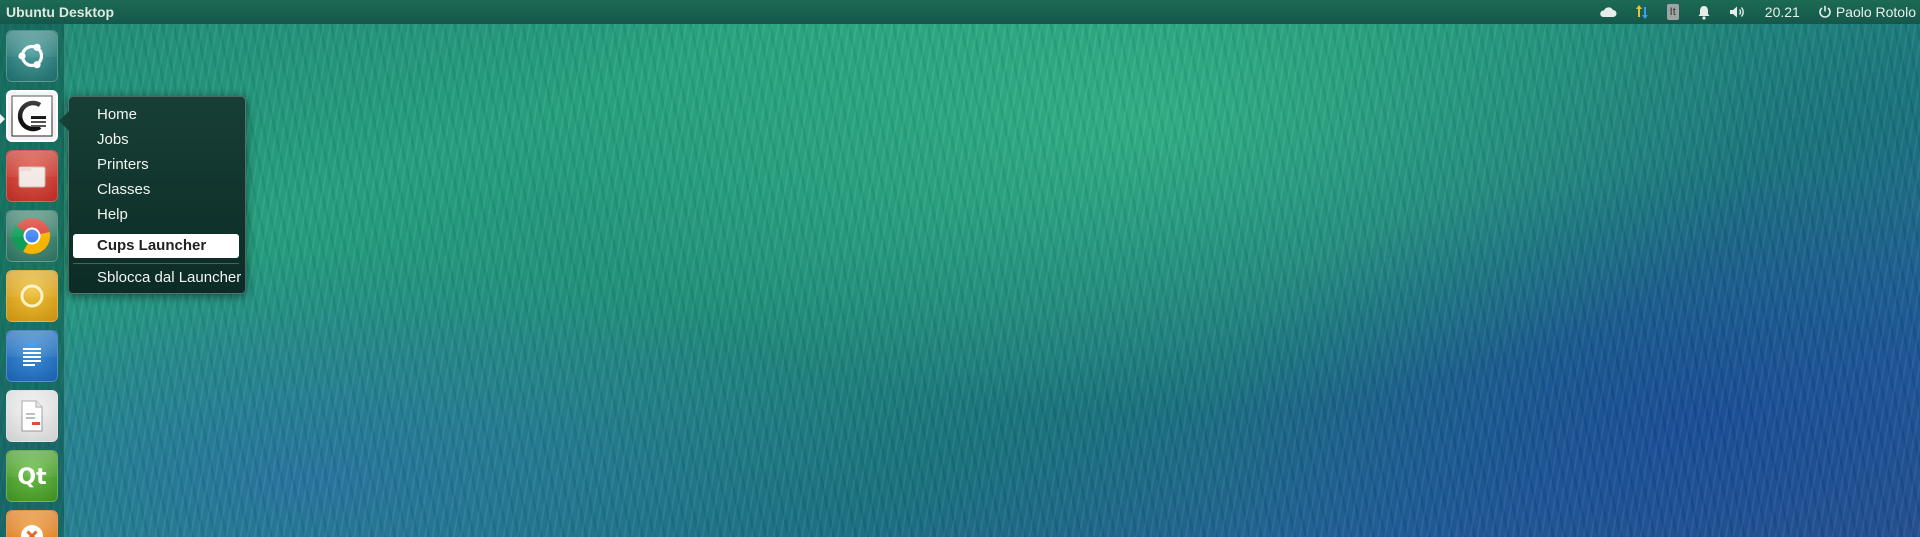 The height and width of the screenshot is (537, 1920). What do you see at coordinates (113, 140) in the screenshot?
I see `quicklist-item-jobs: Jobs` at bounding box center [113, 140].